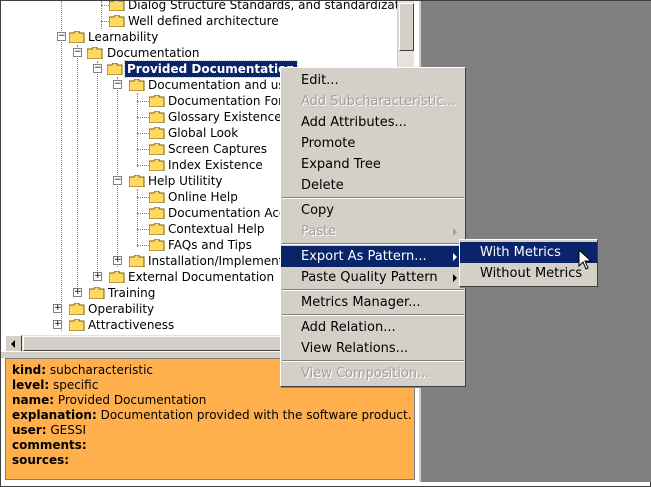 This screenshot has height=487, width=651. I want to click on tree-node-label: Training, so click(132, 293).